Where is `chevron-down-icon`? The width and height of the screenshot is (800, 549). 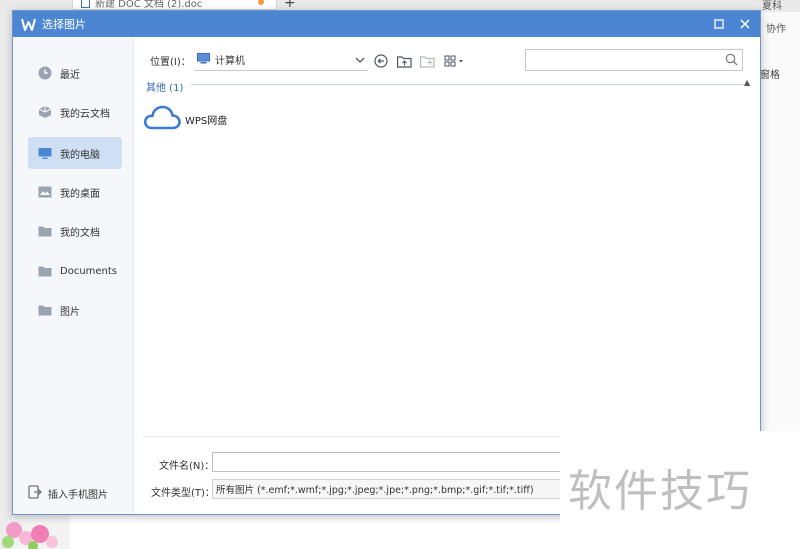 chevron-down-icon is located at coordinates (360, 60).